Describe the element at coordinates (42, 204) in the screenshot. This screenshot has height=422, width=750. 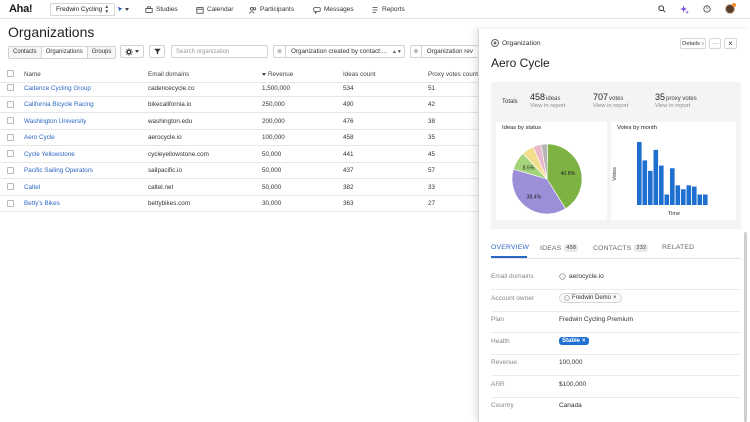
I see `org-name-link: Betty's Bikes` at that location.